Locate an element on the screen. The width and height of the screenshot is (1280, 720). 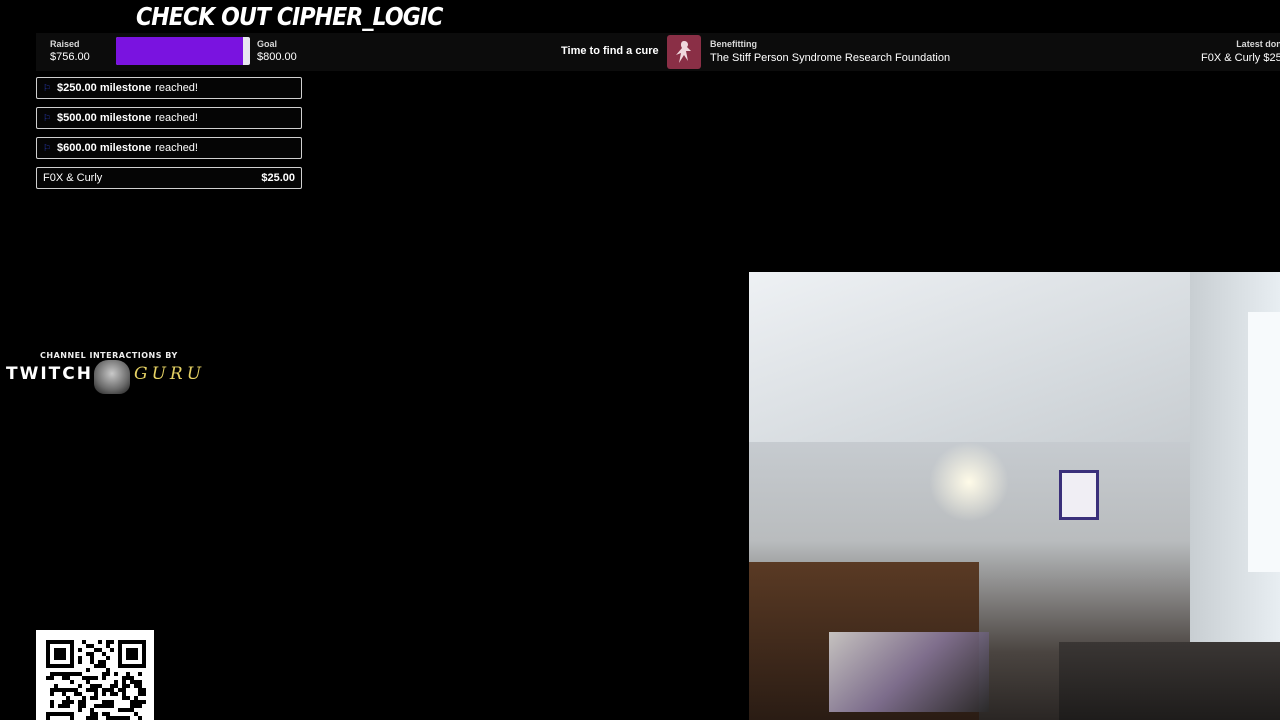
webcam-window is located at coordinates (1264, 442).